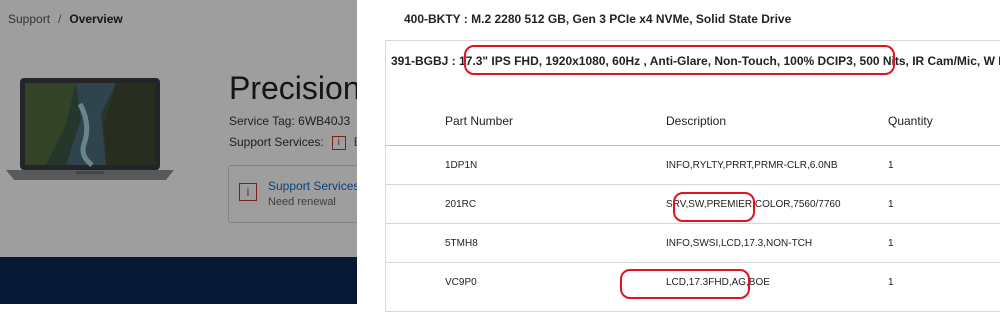 This screenshot has height=312, width=1000. What do you see at coordinates (777, 165) in the screenshot?
I see `part-description: INFO,RYLTY,PRRT,PRMR-CLR,6.0NB` at bounding box center [777, 165].